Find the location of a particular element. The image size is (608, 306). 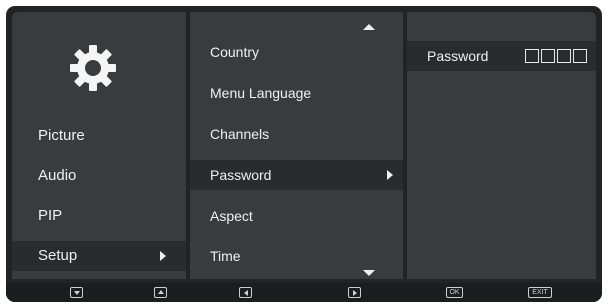

ok-button: OK is located at coordinates (454, 292).